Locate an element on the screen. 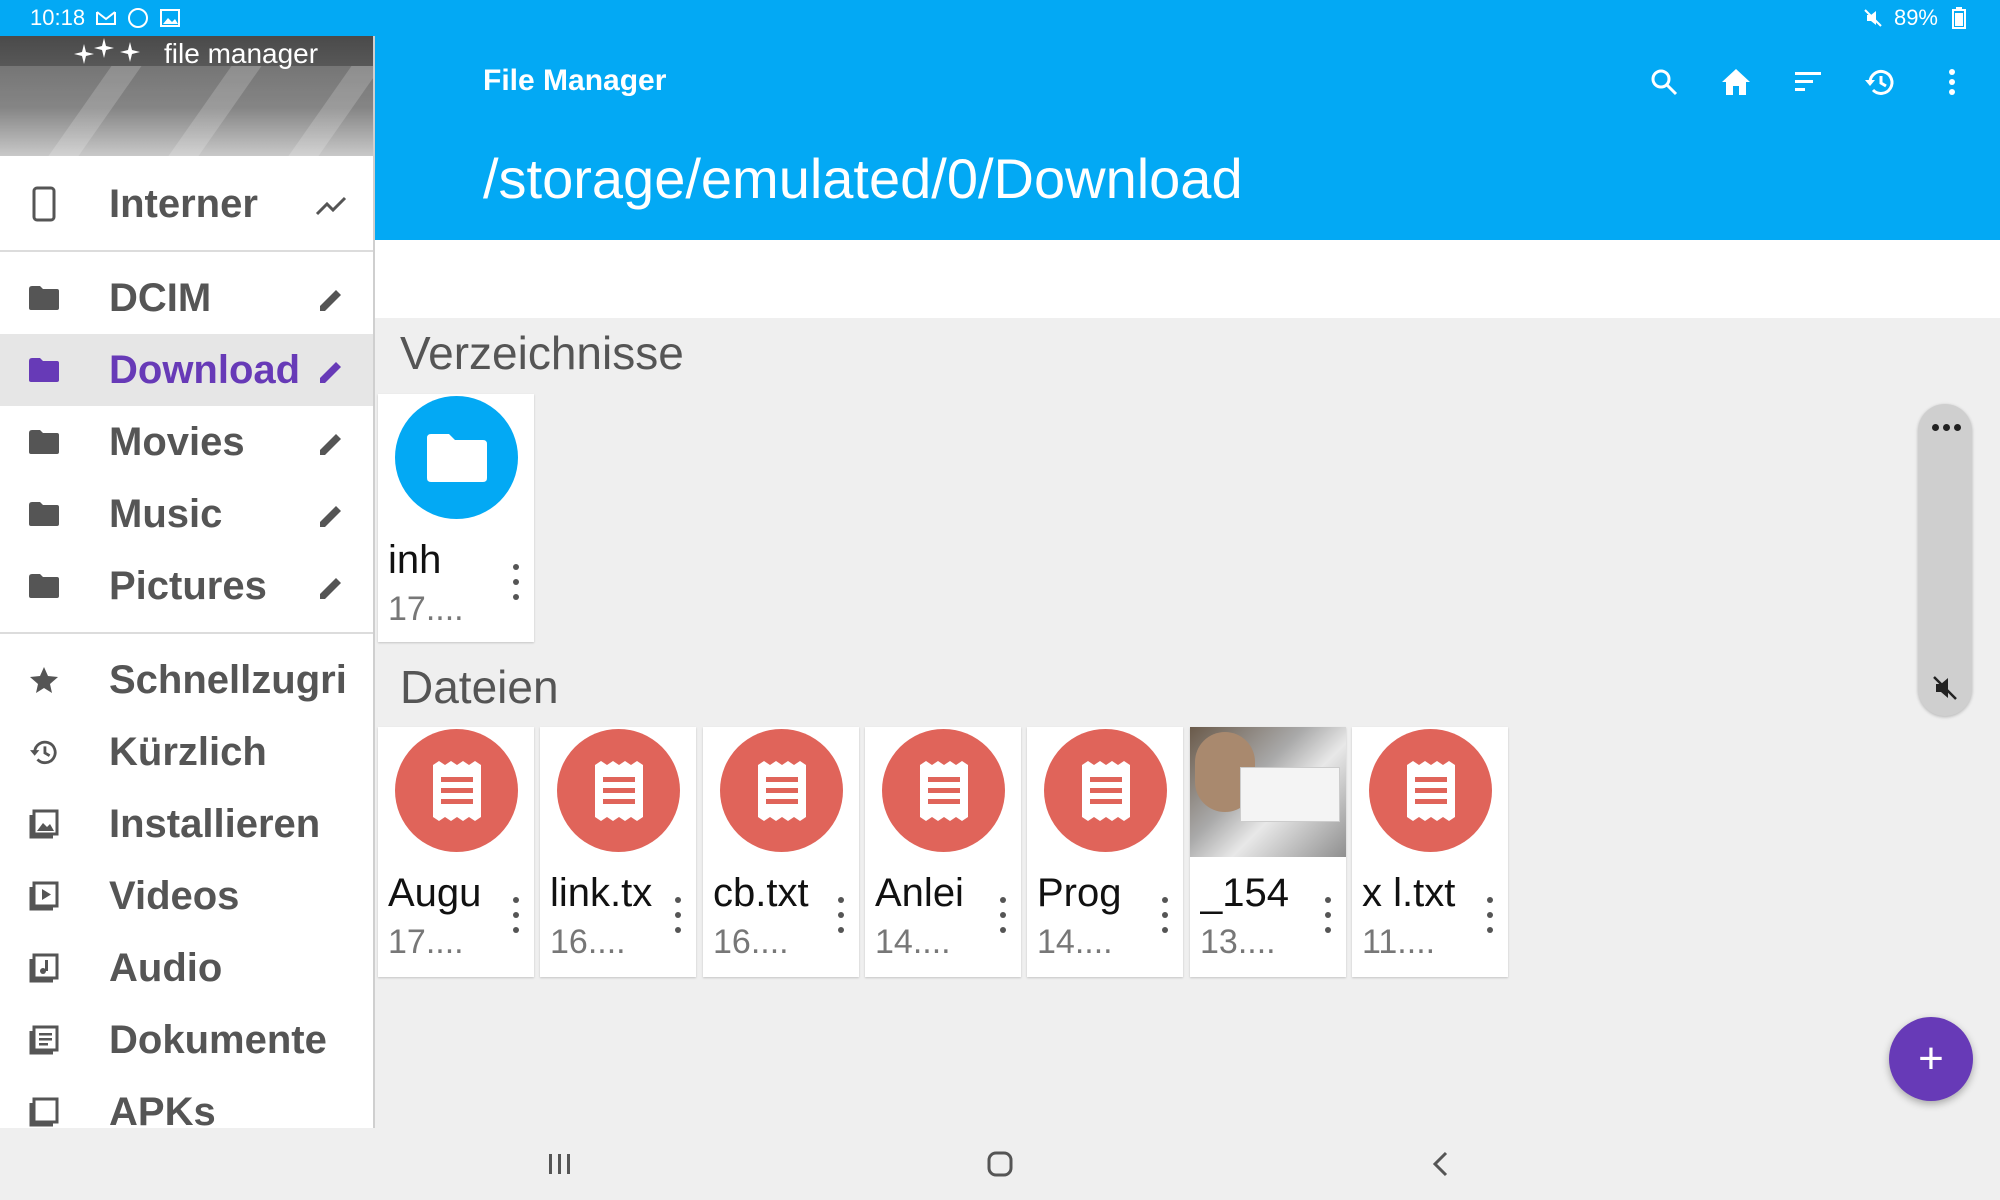 The image size is (2000, 1200). sparkle-icon is located at coordinates (107, 51).